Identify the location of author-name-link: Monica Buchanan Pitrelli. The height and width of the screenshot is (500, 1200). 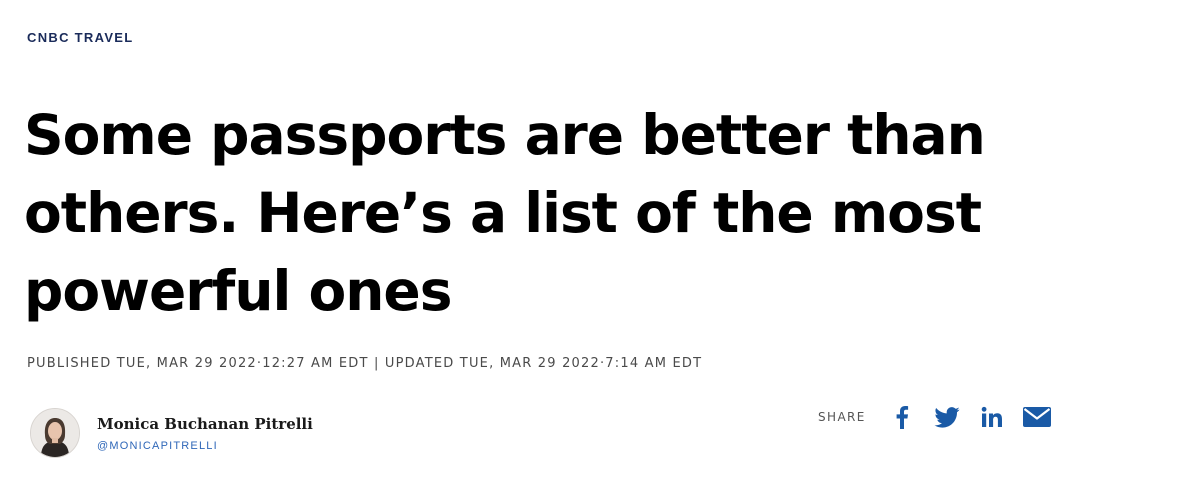
(205, 424).